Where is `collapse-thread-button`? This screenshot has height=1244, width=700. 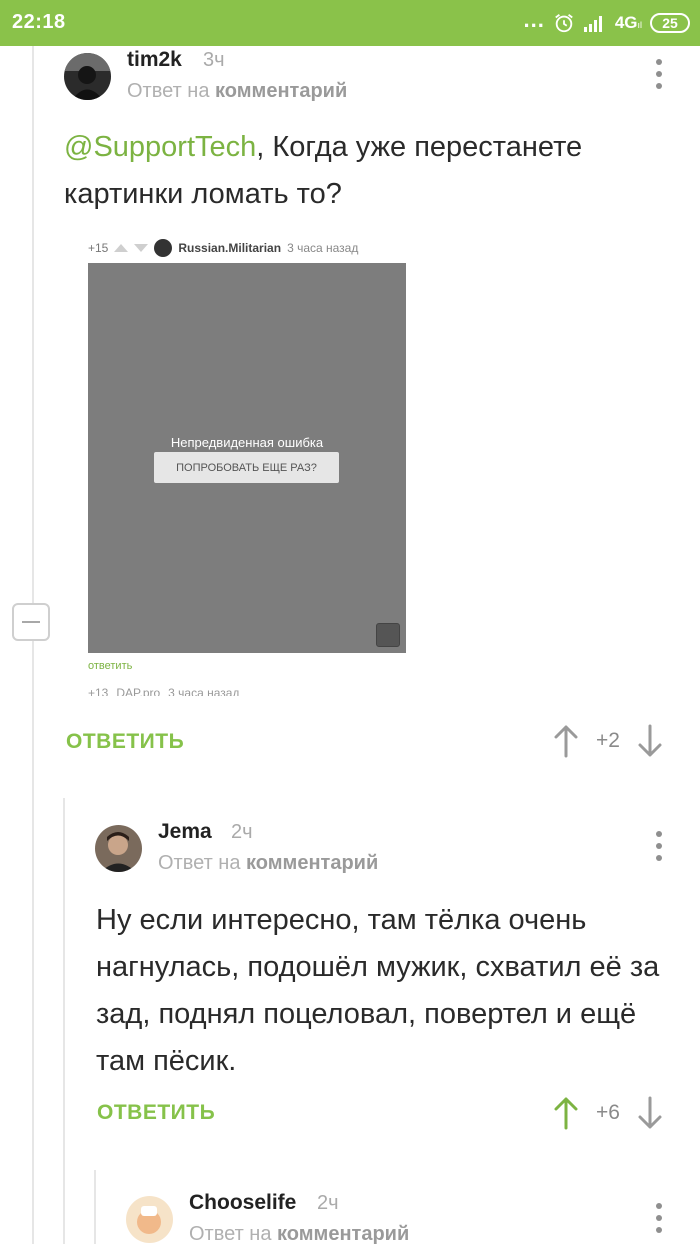
collapse-thread-button is located at coordinates (31, 622).